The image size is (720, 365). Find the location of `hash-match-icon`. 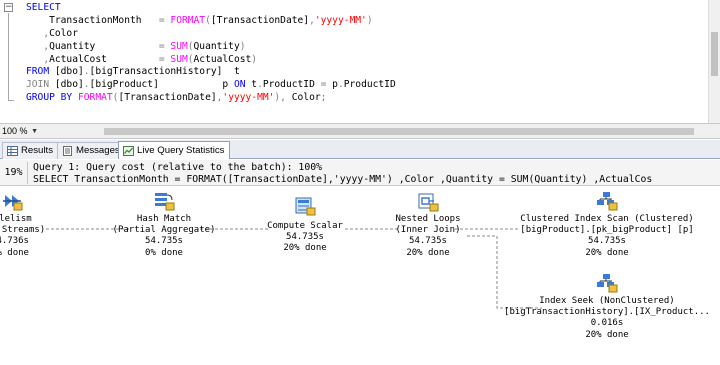

hash-match-icon is located at coordinates (164, 201).